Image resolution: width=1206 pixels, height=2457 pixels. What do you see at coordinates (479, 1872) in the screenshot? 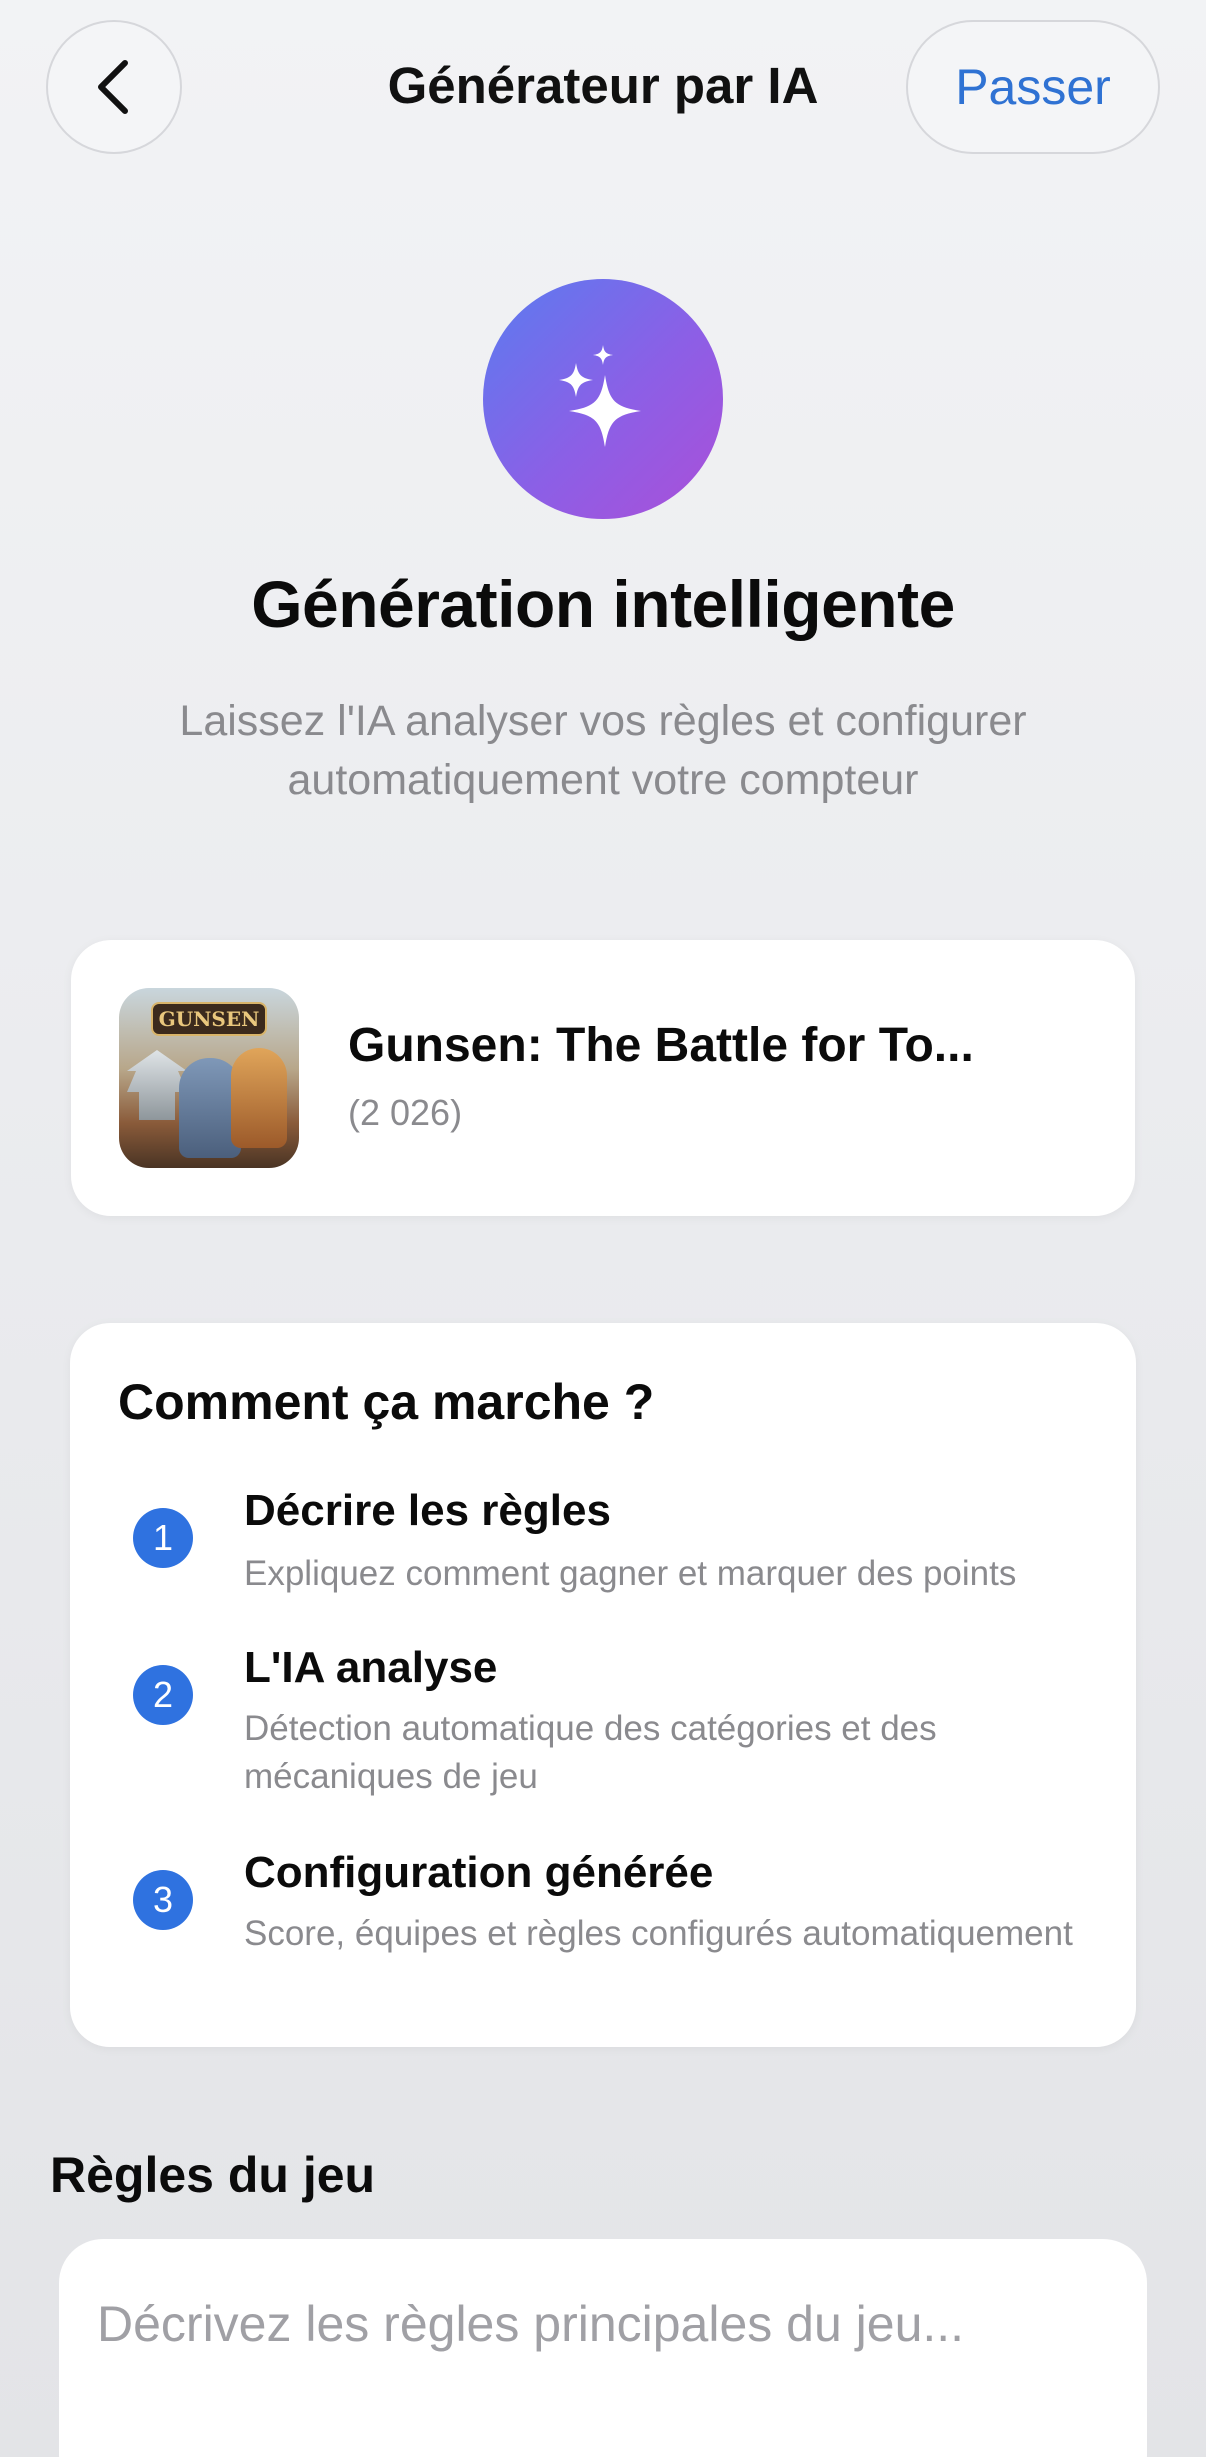
I see `step-title: Configuration générée` at bounding box center [479, 1872].